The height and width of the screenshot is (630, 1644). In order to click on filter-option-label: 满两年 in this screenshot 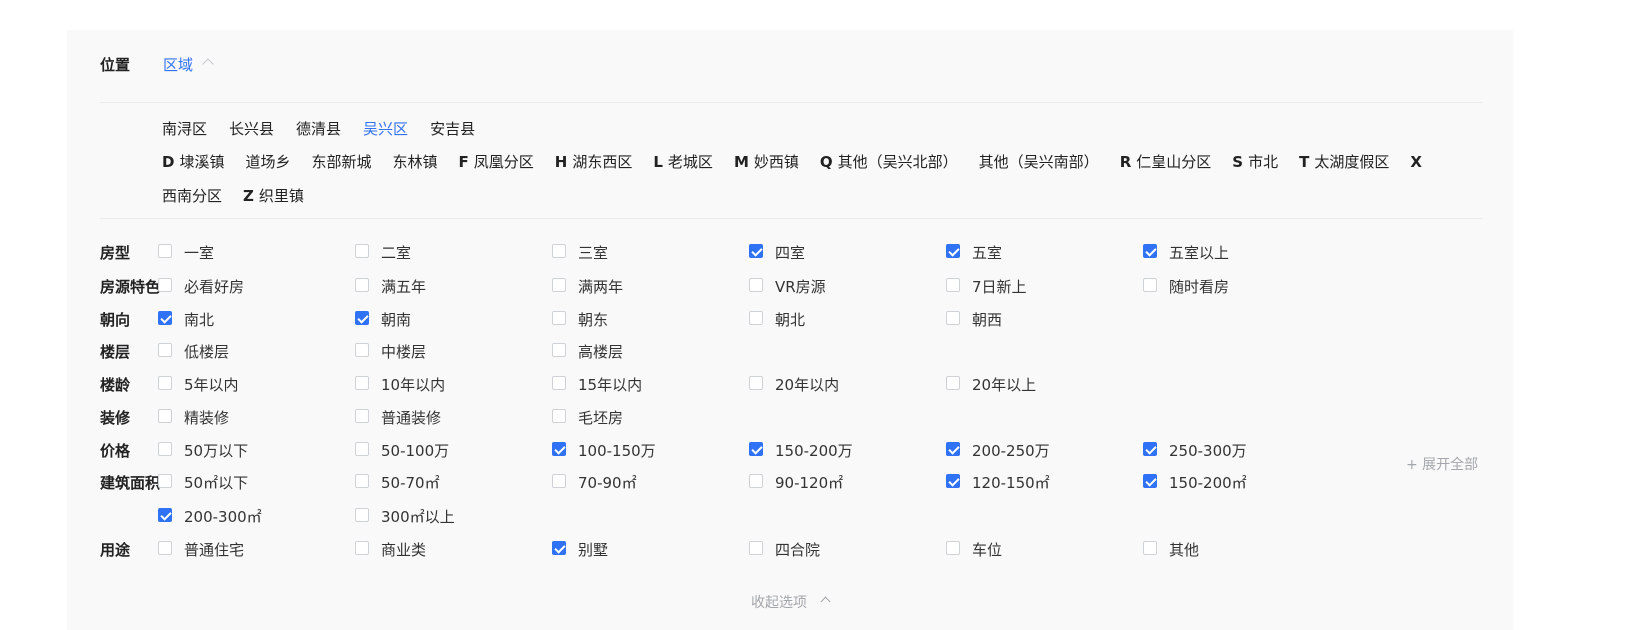, I will do `click(601, 287)`.